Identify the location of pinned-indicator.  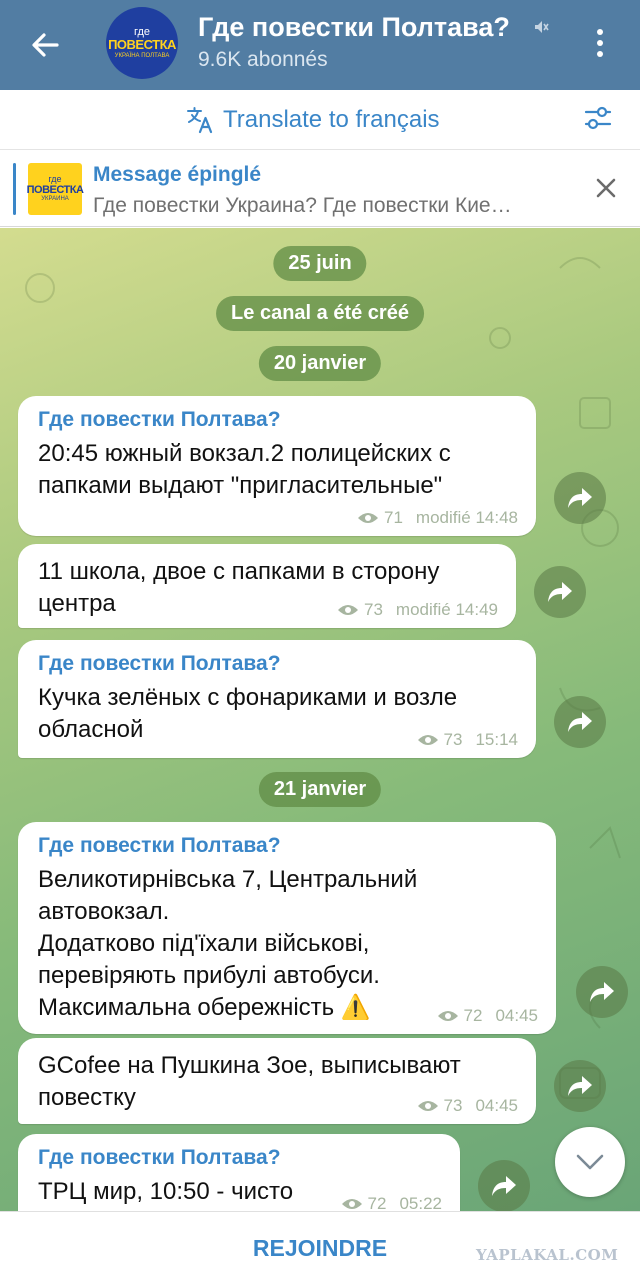
(14, 189).